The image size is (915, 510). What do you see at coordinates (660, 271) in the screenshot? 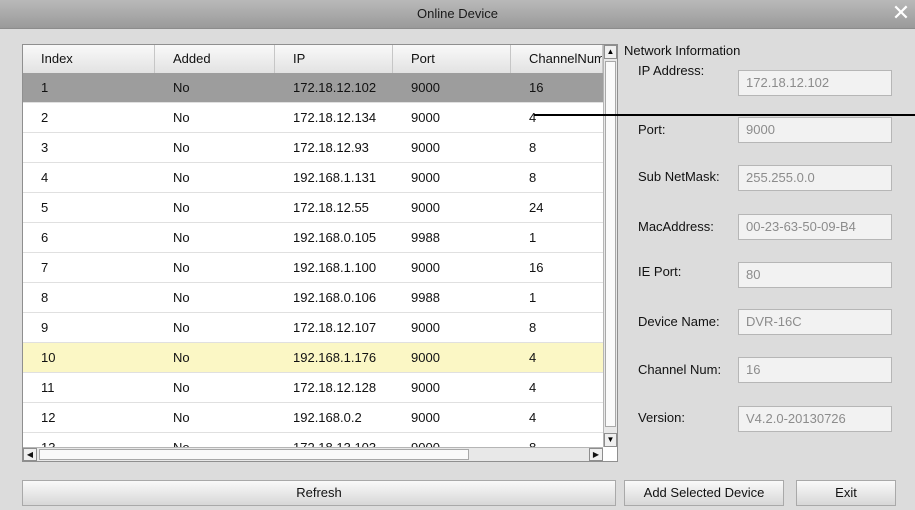
I see `ie-port-label: IE Port:` at bounding box center [660, 271].